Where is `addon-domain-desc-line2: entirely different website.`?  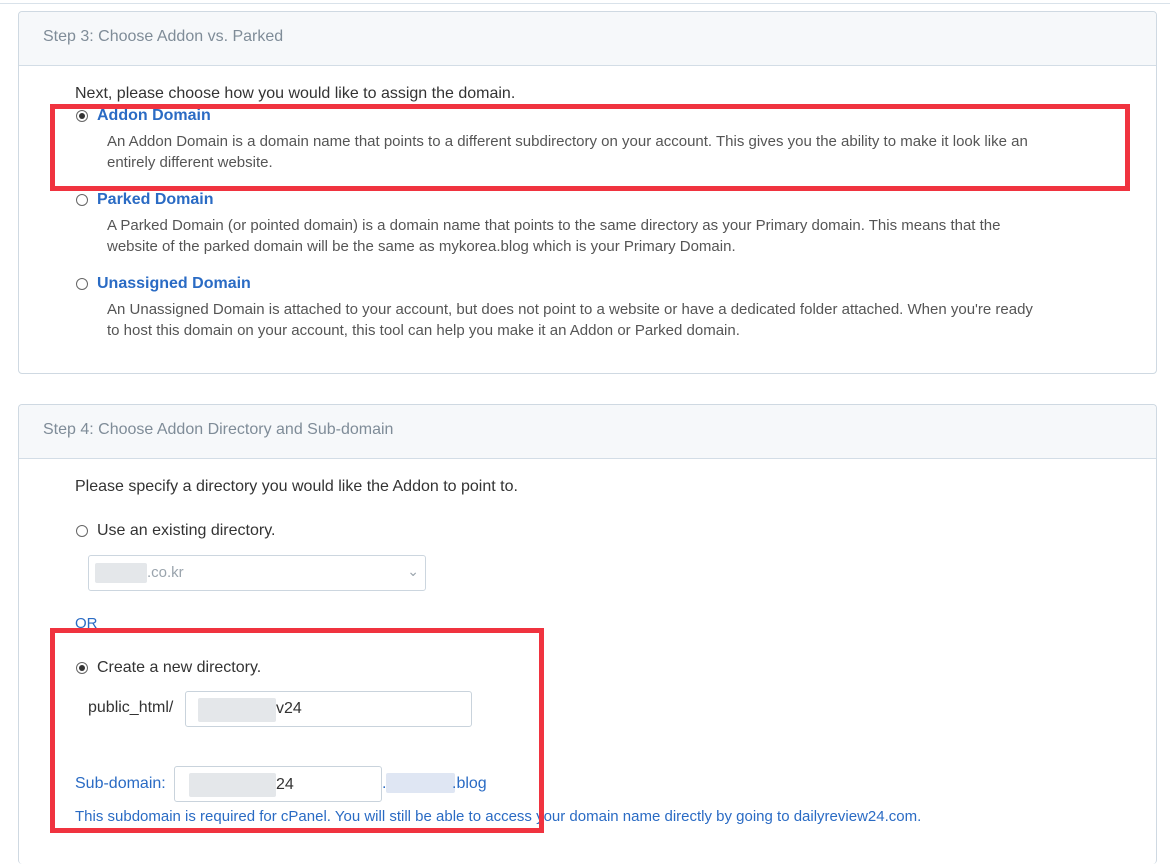 addon-domain-desc-line2: entirely different website. is located at coordinates (190, 162).